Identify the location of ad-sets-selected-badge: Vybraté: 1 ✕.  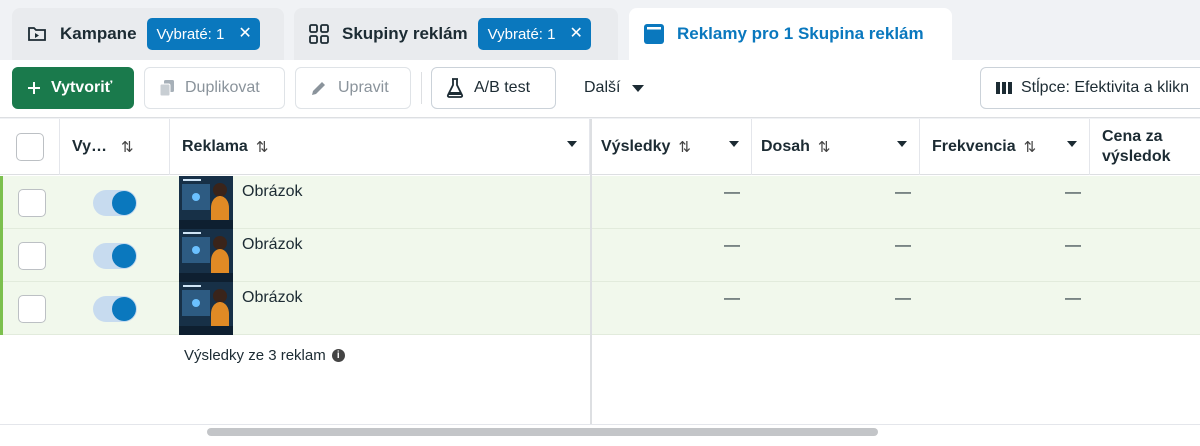
(534, 34).